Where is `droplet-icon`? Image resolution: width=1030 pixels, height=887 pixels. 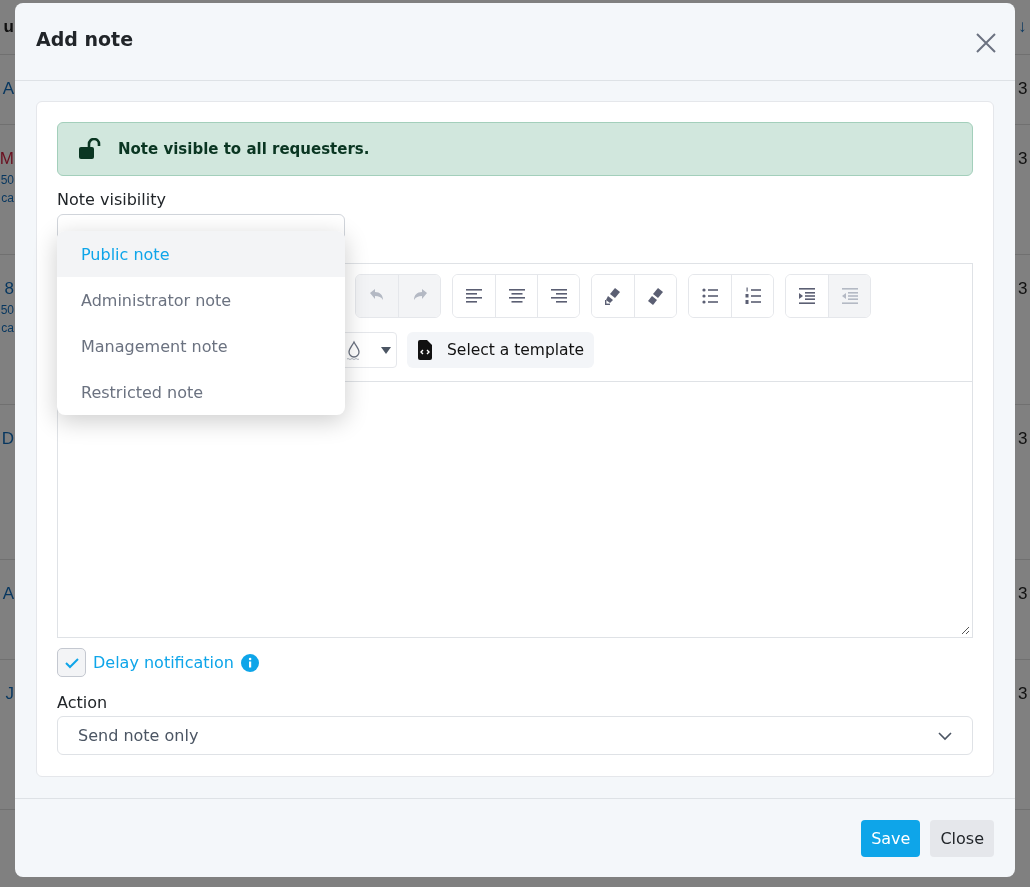
droplet-icon is located at coordinates (368, 350).